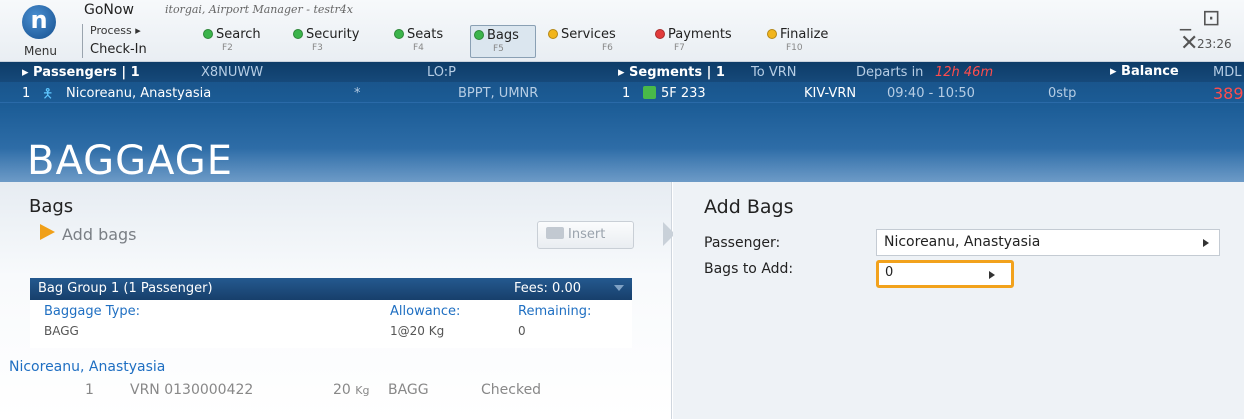  What do you see at coordinates (333, 34) in the screenshot?
I see `step-label: Security` at bounding box center [333, 34].